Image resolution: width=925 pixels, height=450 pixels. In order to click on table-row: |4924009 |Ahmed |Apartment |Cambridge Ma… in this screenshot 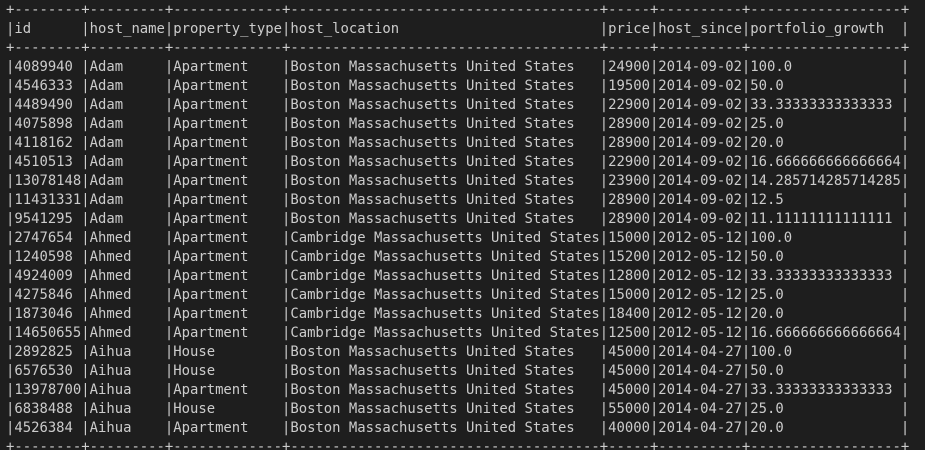, I will do `click(458, 276)`.